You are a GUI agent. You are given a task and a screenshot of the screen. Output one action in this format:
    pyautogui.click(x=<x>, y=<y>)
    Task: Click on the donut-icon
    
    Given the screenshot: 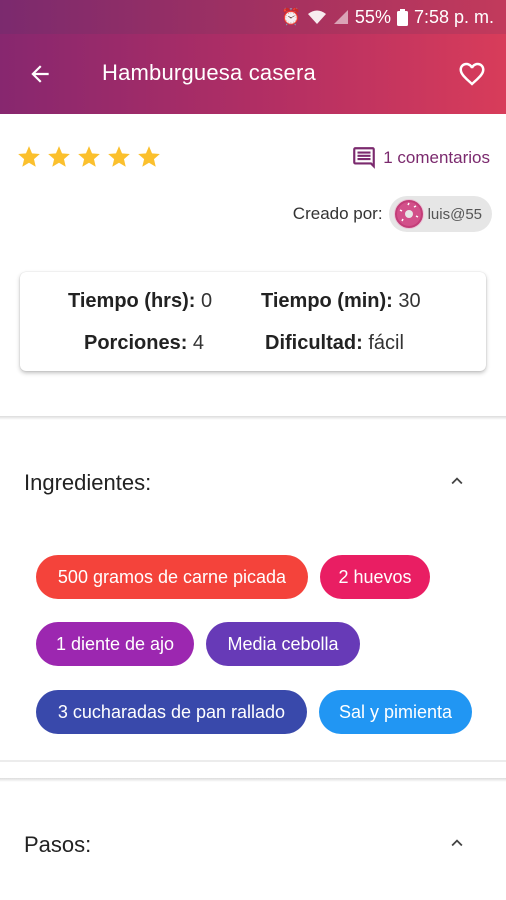 What is the action you would take?
    pyautogui.click(x=408, y=214)
    